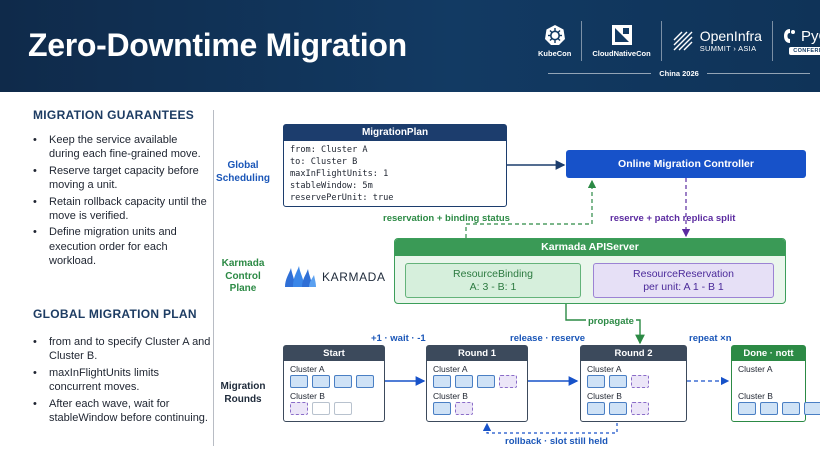 The image size is (820, 461). What do you see at coordinates (398, 338) in the screenshot?
I see `edge-label-wait: +1 · wait · -1` at bounding box center [398, 338].